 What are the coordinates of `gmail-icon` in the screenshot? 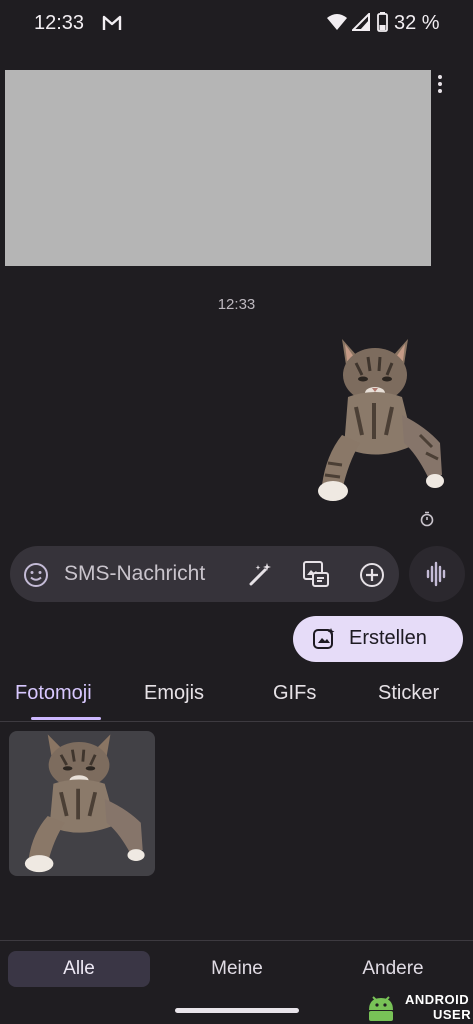 It's located at (112, 22).